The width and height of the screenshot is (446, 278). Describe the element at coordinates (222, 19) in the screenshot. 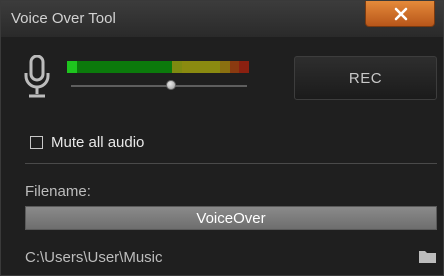

I see `title-bar: Voice Over Tool` at that location.